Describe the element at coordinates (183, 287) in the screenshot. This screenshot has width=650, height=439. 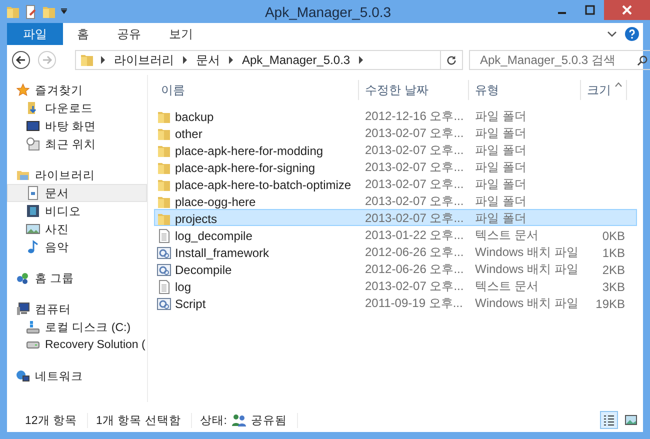
I see `file-name: log` at that location.